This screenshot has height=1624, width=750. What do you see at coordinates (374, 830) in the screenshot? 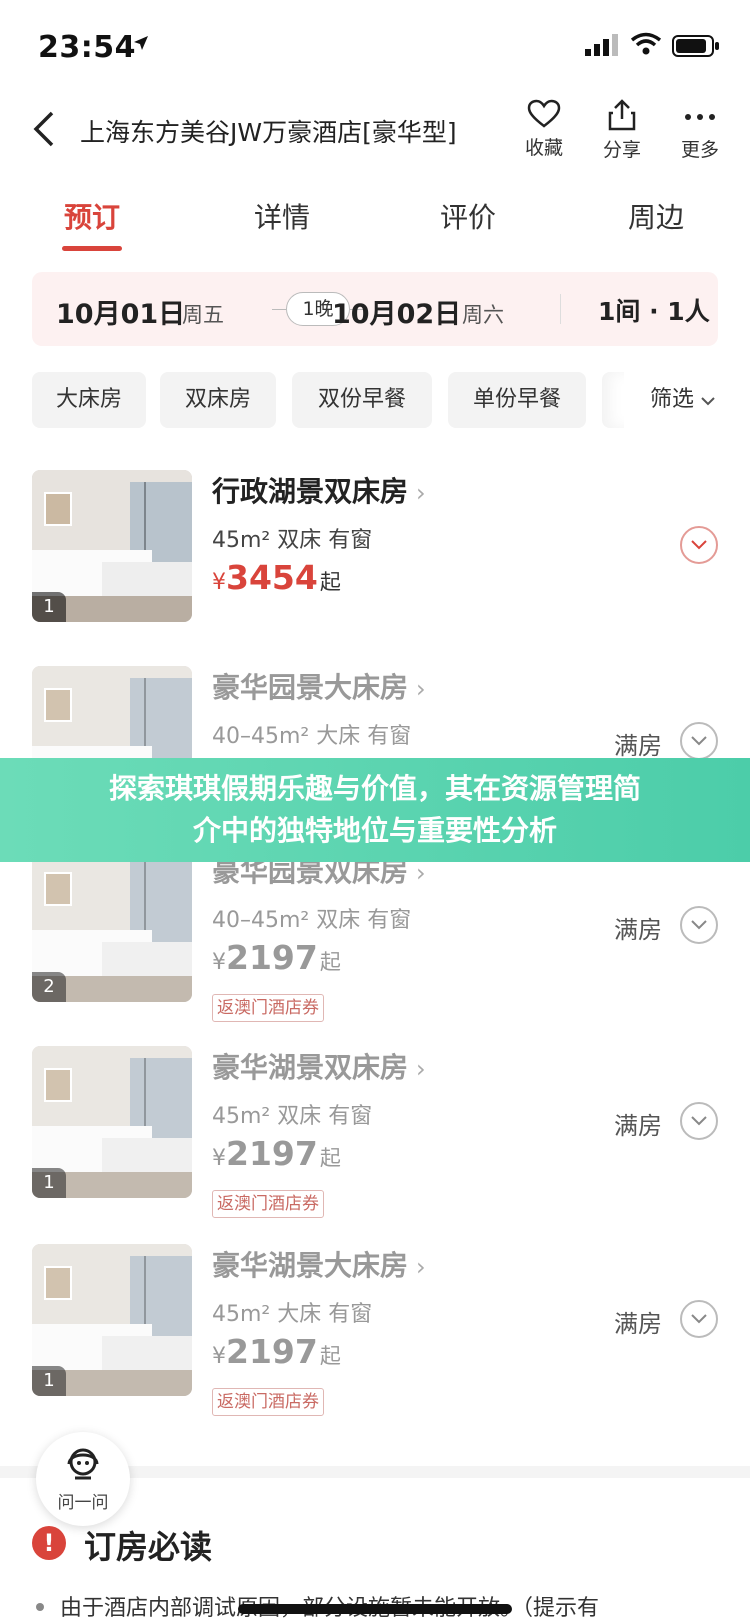
I see `banner-line-2: 介中的独特地位与重要性分析` at bounding box center [374, 830].